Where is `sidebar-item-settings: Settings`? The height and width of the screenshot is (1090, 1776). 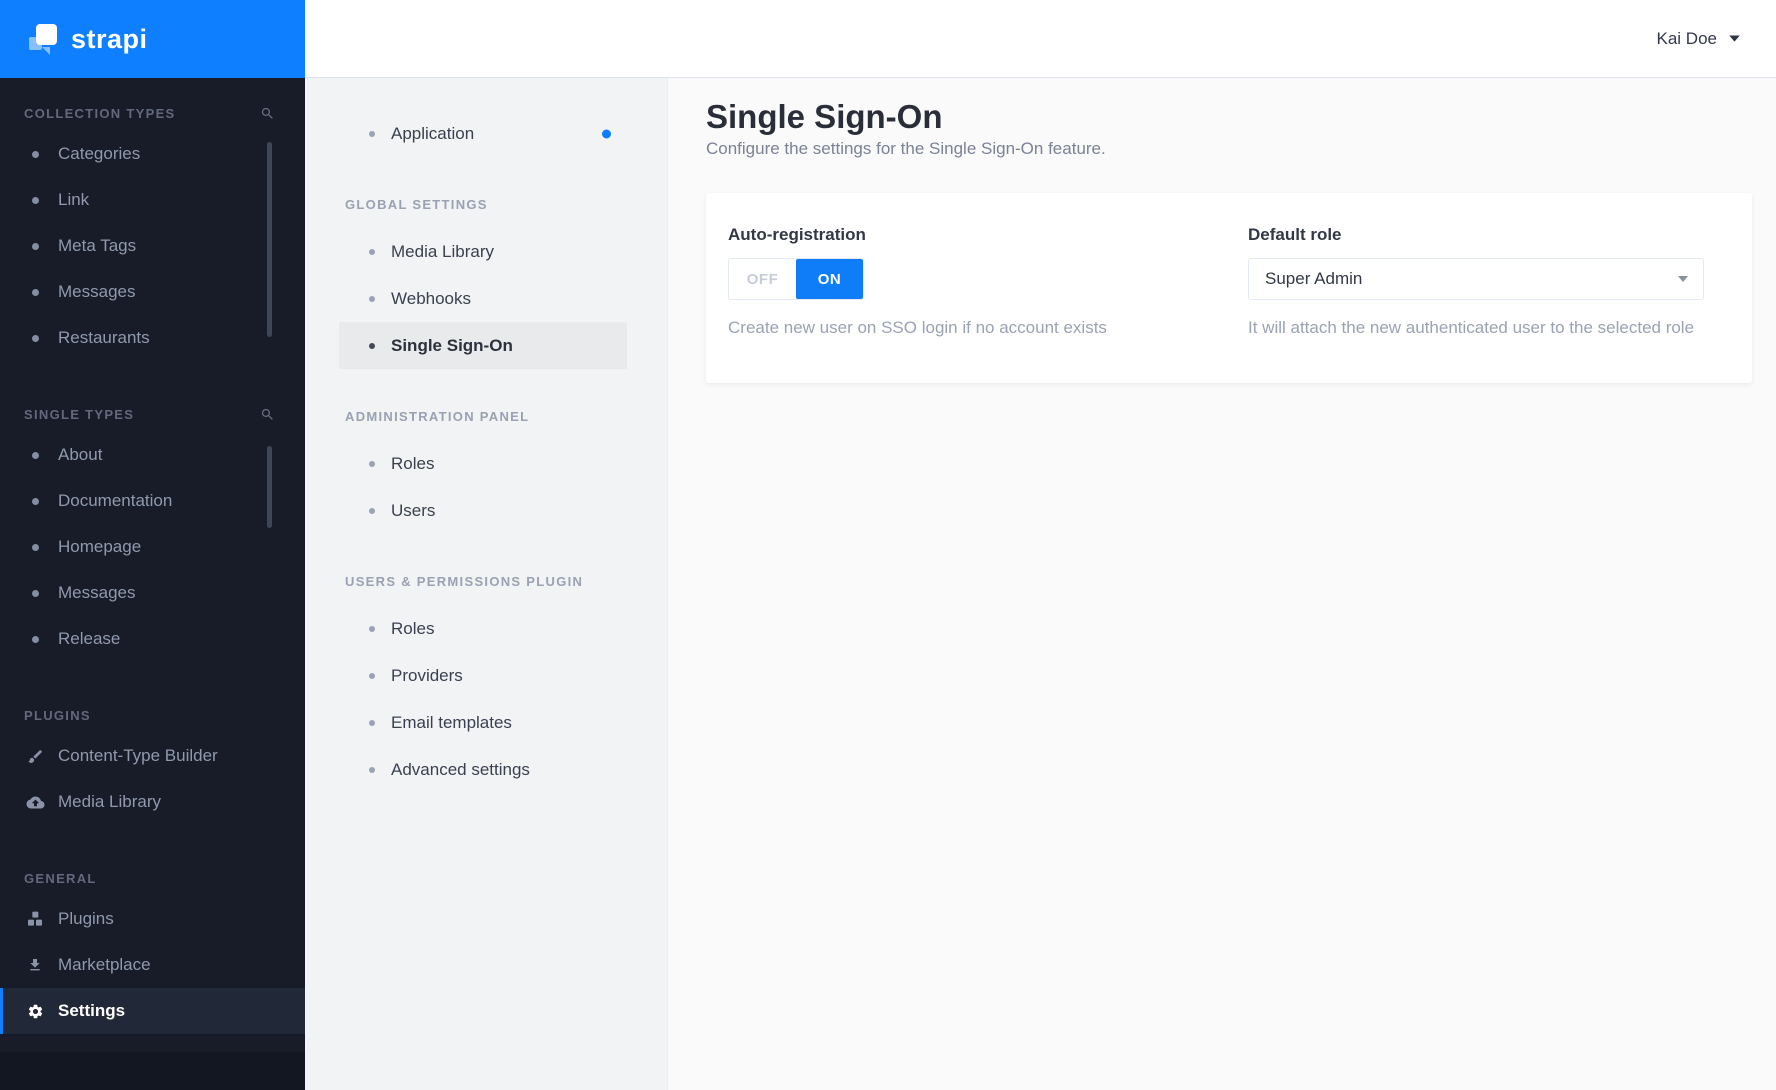 sidebar-item-settings: Settings is located at coordinates (152, 1011).